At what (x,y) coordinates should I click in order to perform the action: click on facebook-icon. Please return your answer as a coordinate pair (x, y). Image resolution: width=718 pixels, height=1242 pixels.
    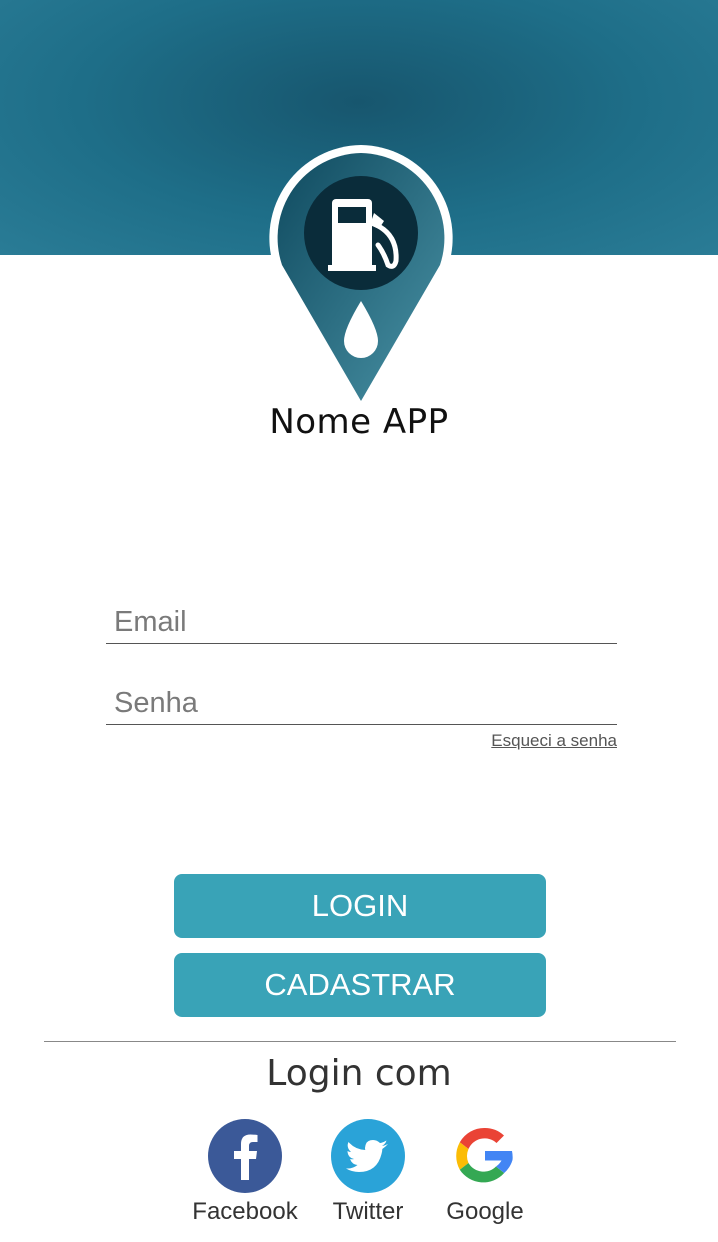
    Looking at the image, I should click on (245, 1156).